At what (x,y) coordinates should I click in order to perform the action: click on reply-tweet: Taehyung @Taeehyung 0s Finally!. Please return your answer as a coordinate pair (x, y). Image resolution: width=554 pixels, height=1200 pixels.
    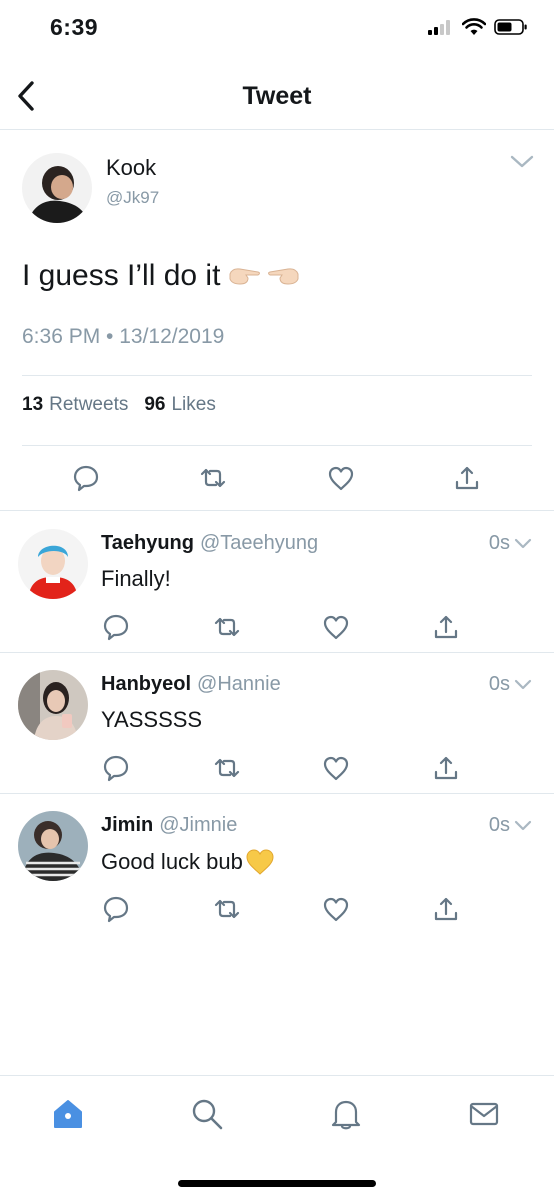
    Looking at the image, I should click on (277, 582).